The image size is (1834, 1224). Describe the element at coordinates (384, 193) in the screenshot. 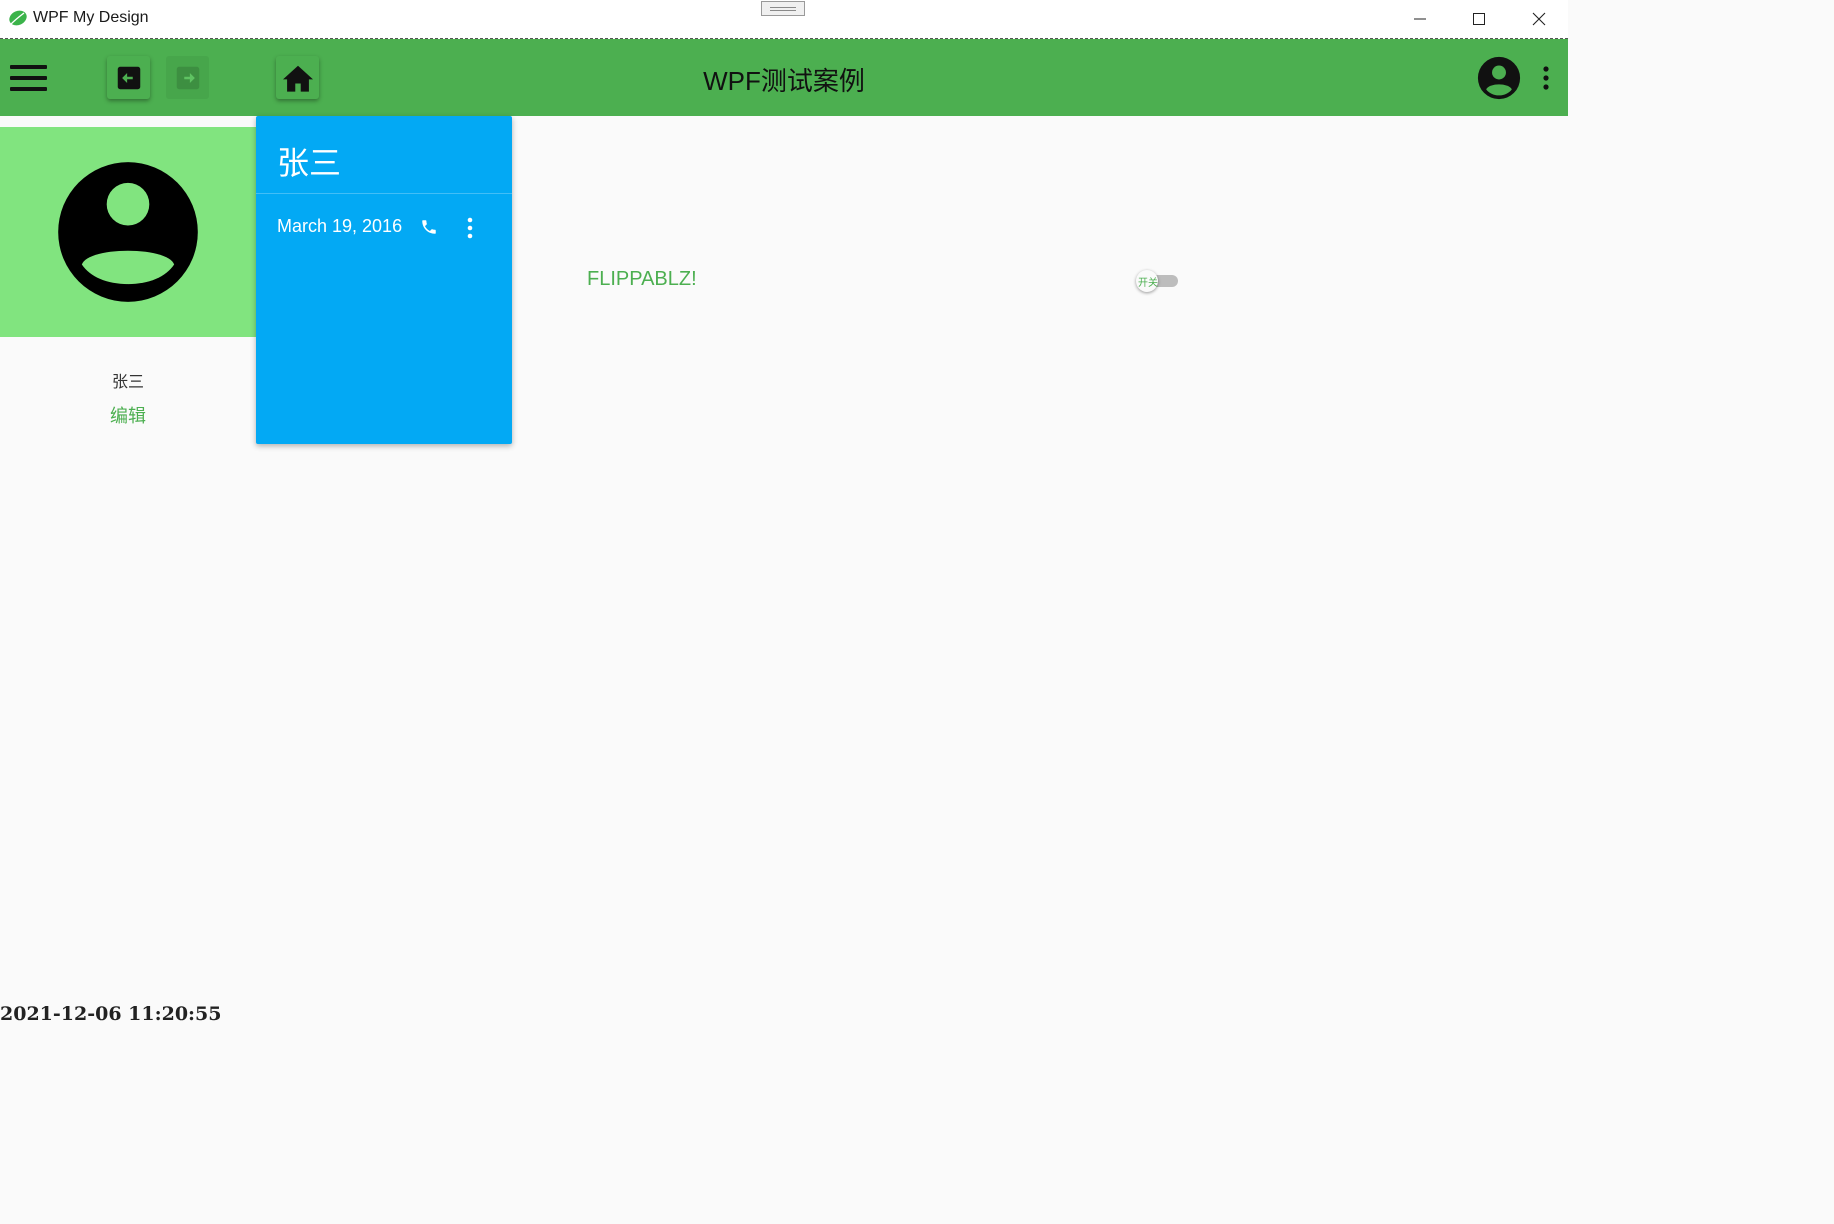

I see `card-divider` at that location.